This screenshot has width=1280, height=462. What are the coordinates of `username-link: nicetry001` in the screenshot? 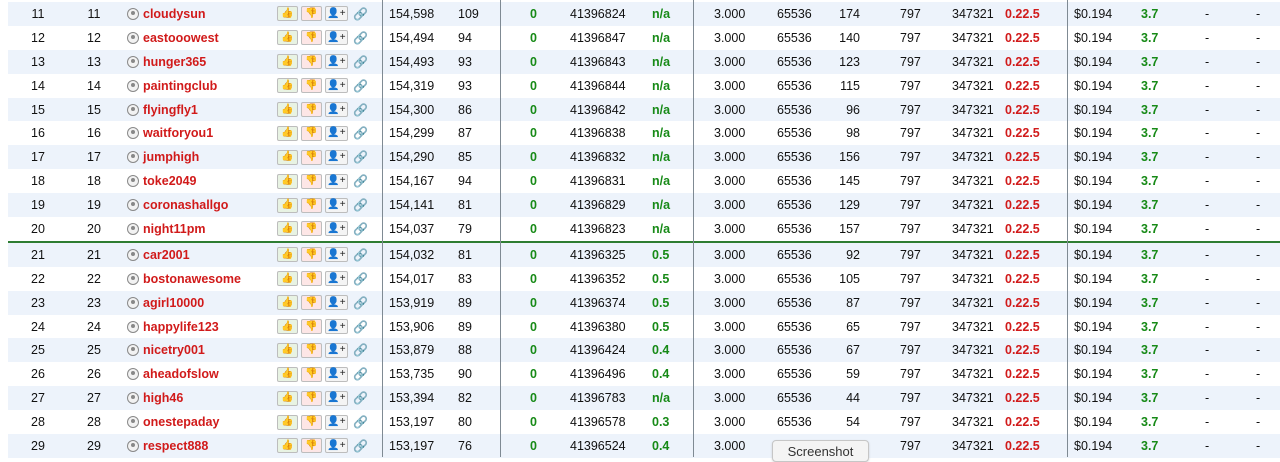 It's located at (174, 350).